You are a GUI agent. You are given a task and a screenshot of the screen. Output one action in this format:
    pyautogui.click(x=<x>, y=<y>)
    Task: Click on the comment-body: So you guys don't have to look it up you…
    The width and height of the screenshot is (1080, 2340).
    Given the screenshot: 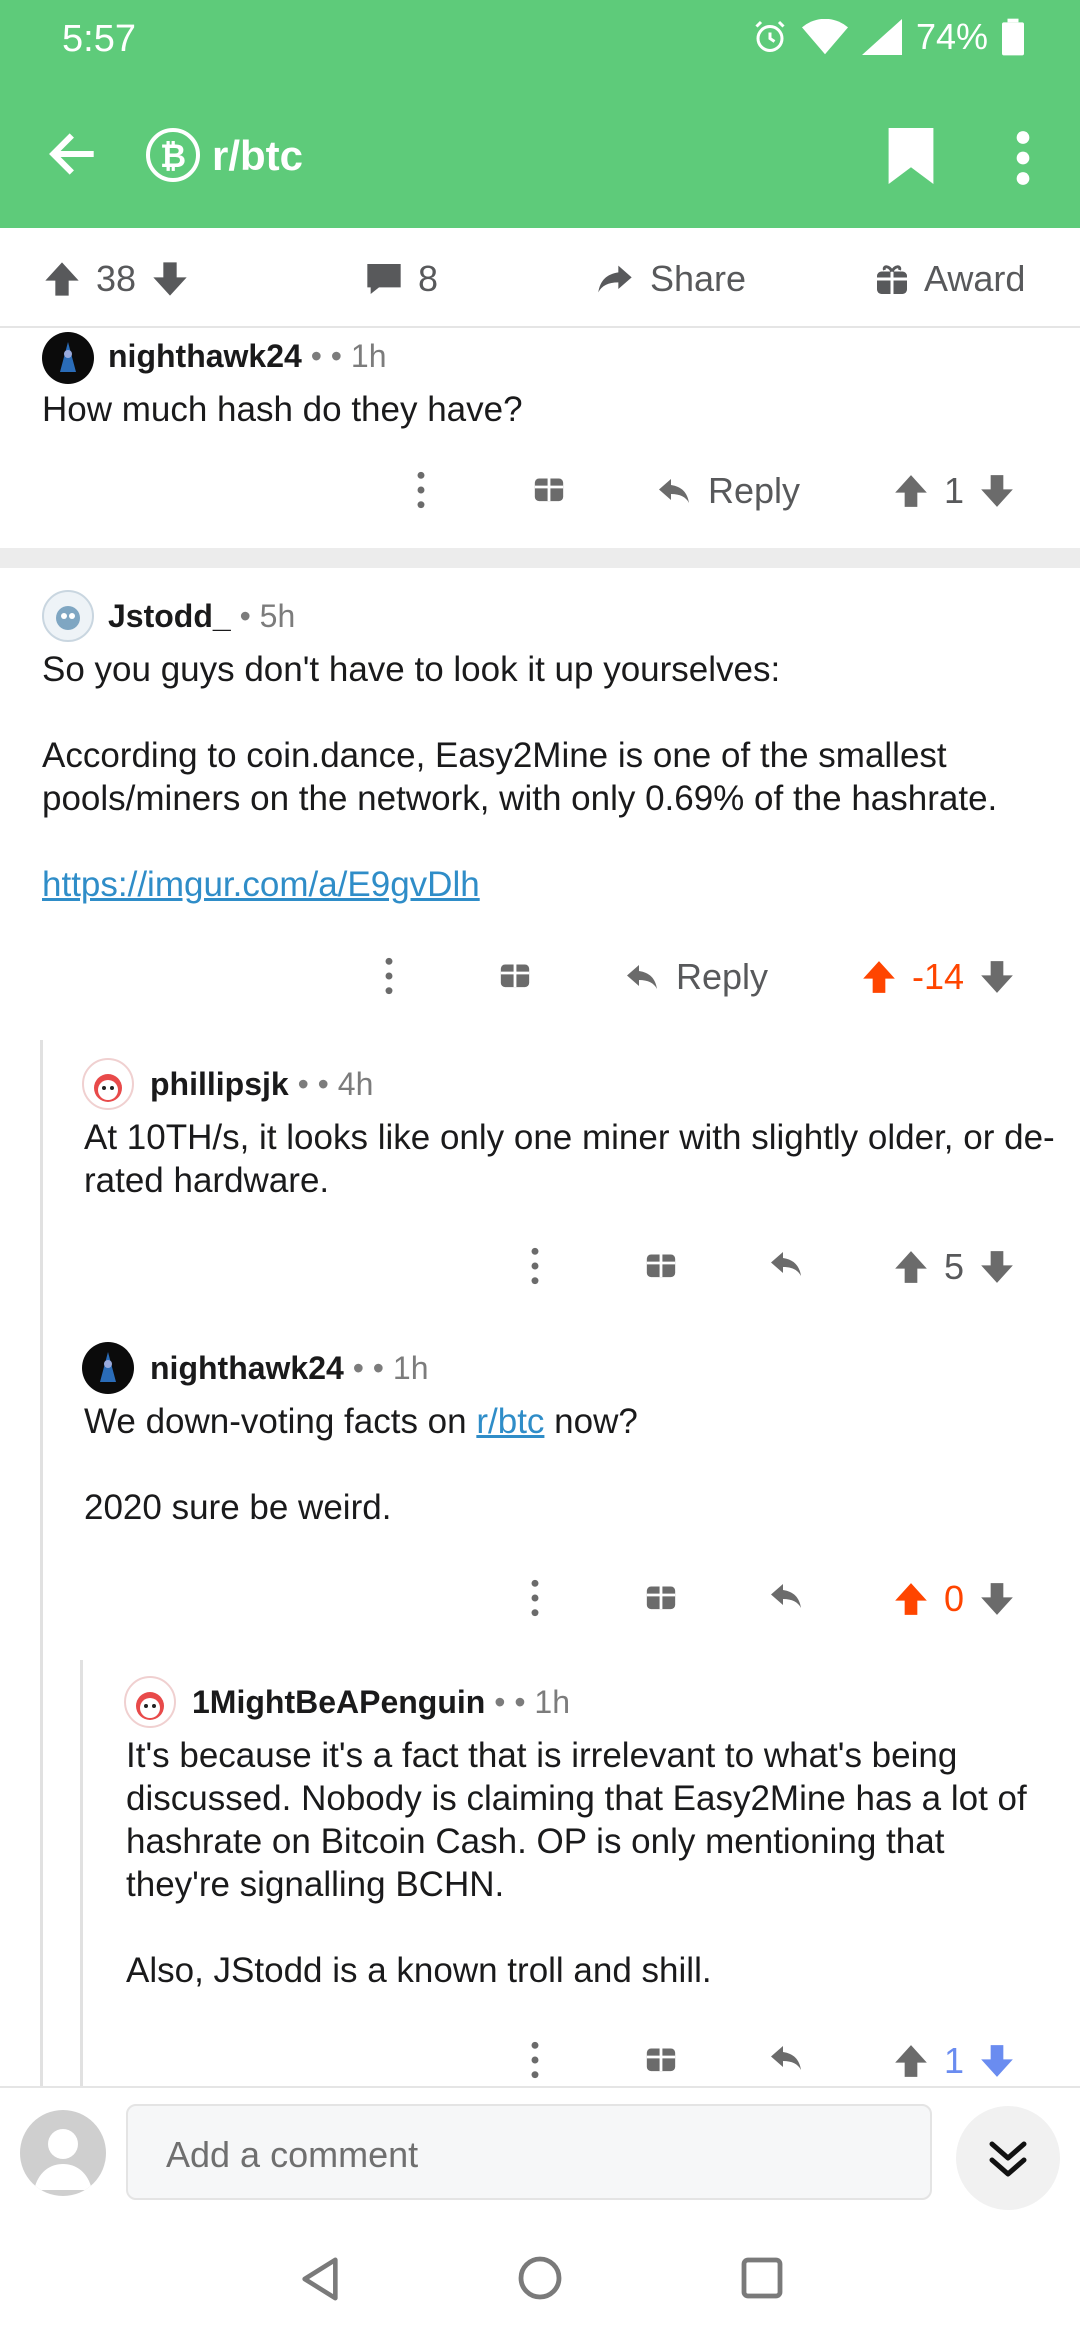 What is the action you would take?
    pyautogui.click(x=552, y=777)
    